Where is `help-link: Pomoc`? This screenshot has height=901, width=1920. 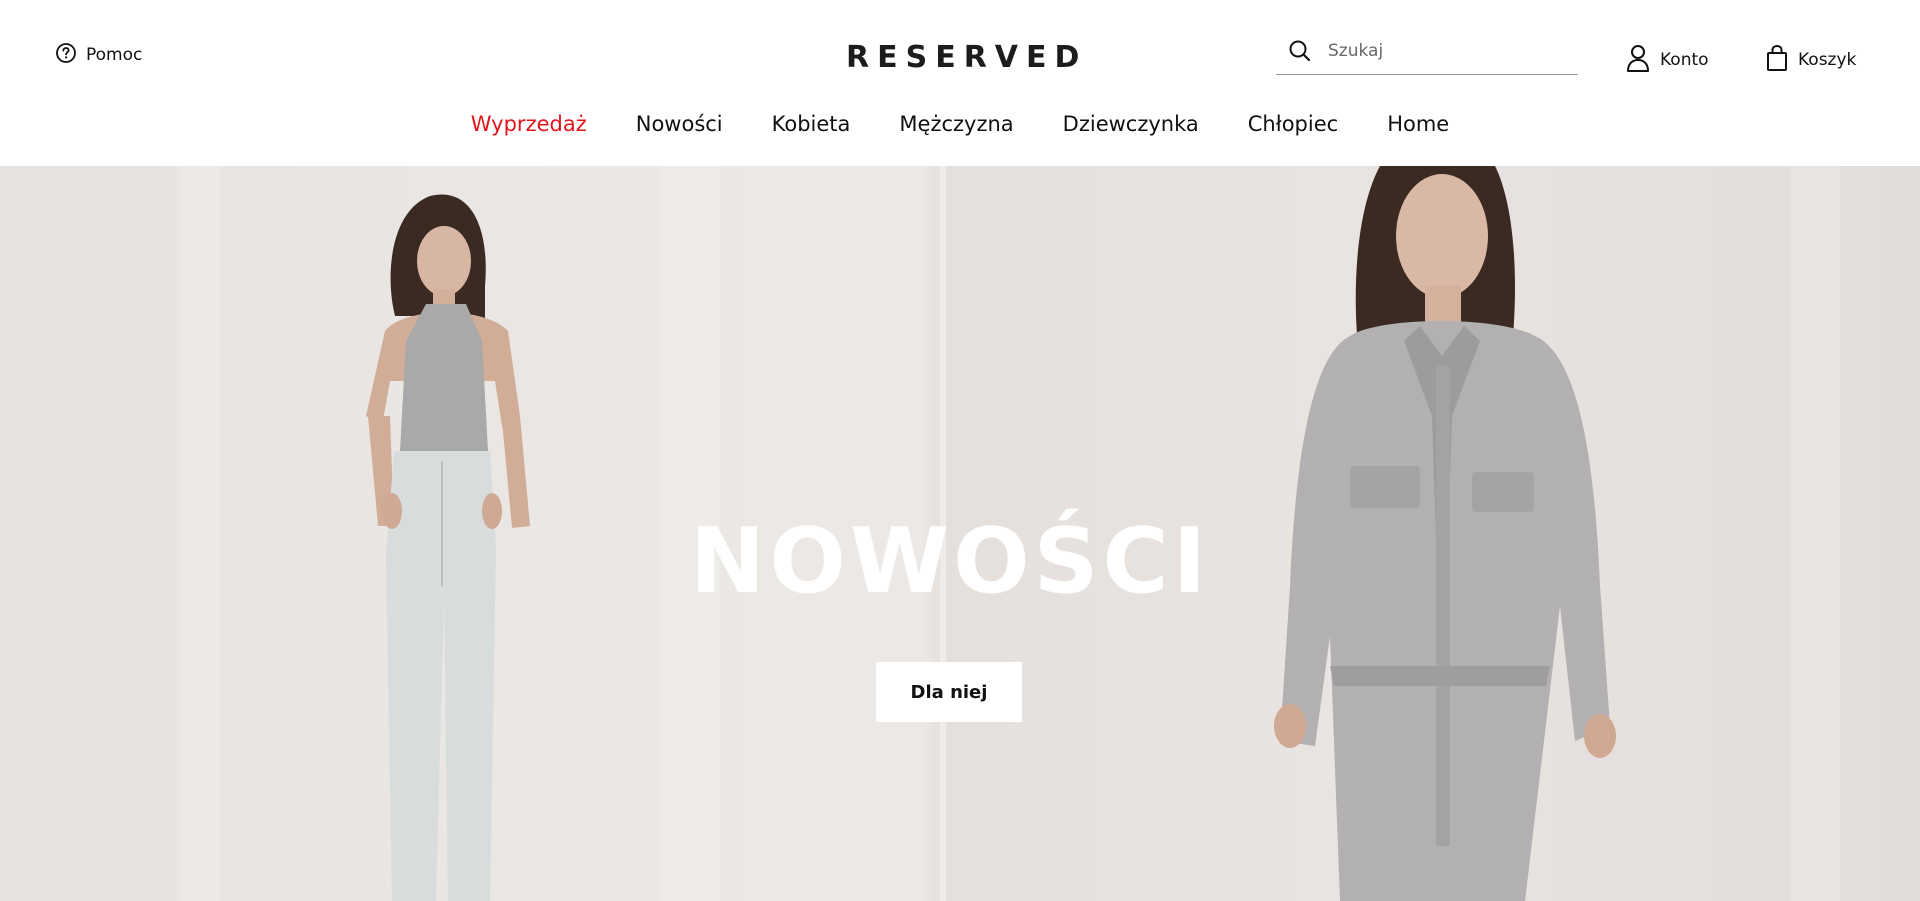
help-link: Pomoc is located at coordinates (98, 55).